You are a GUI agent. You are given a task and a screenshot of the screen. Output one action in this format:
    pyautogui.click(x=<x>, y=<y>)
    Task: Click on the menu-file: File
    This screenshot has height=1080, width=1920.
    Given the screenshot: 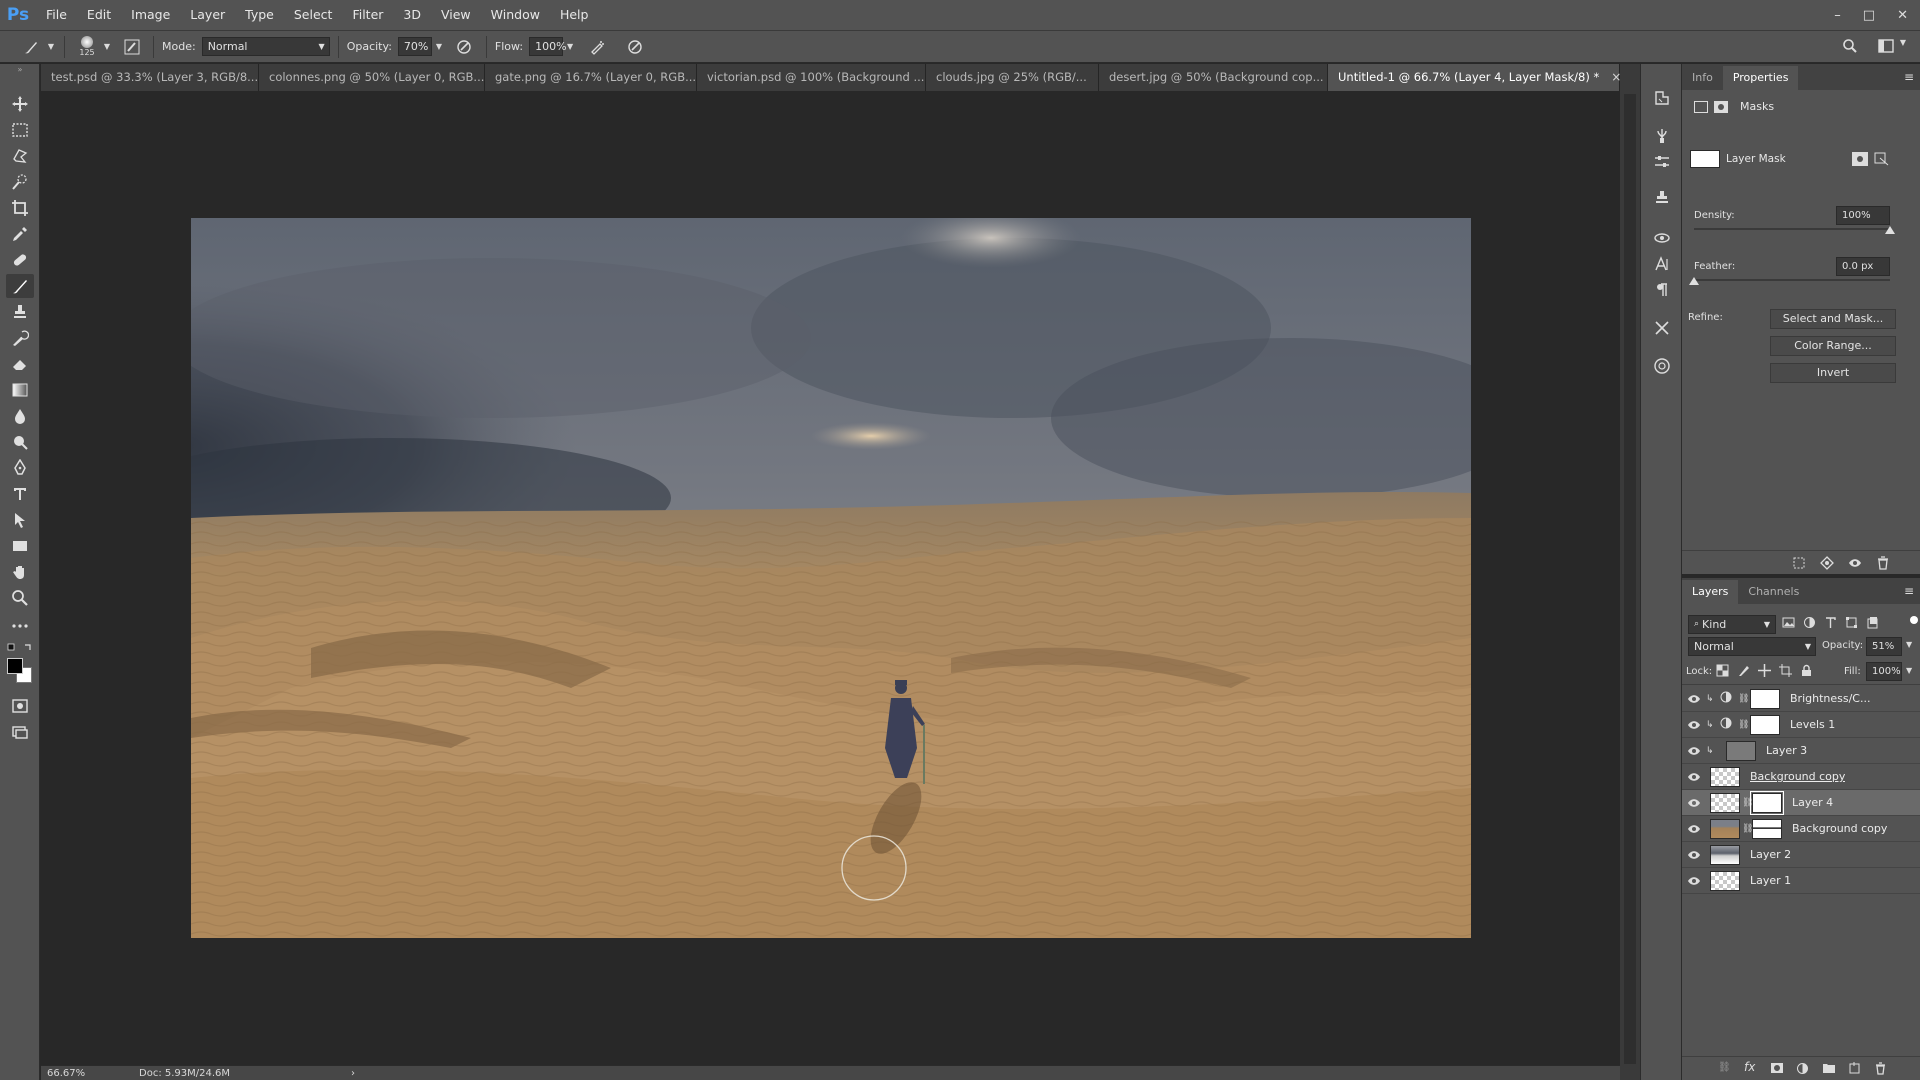 What is the action you would take?
    pyautogui.click(x=56, y=15)
    